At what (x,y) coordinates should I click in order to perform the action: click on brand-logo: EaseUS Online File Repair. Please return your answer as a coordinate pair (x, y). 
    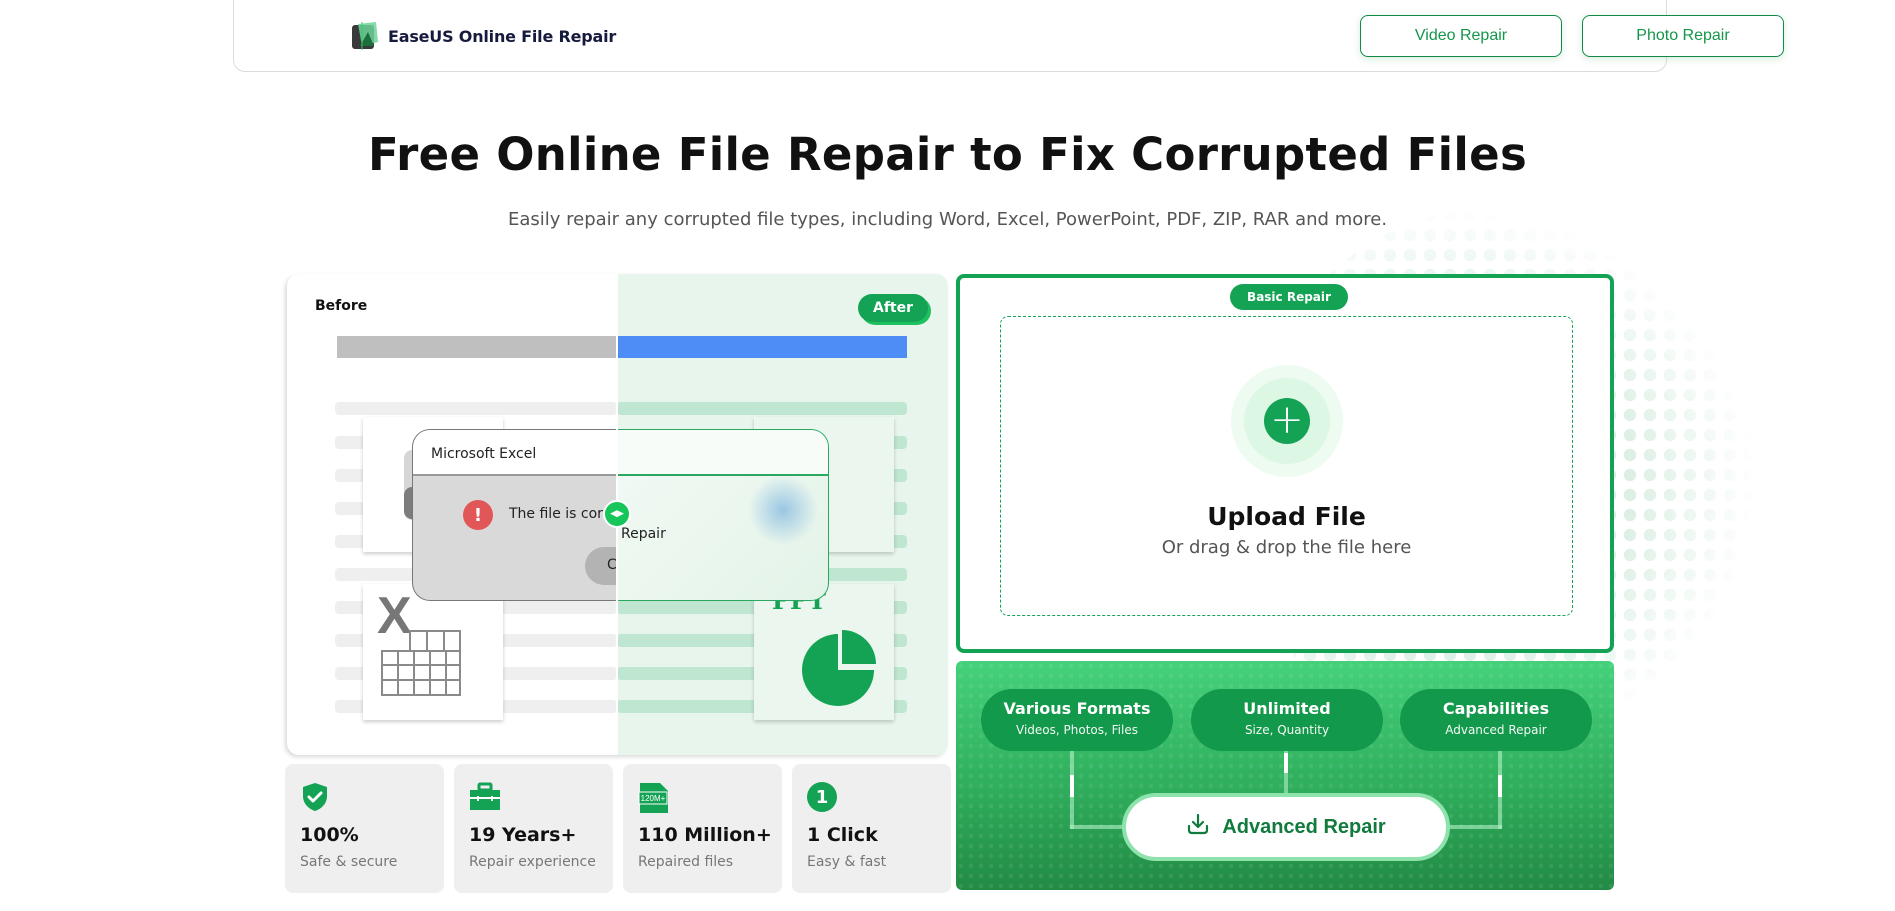
    Looking at the image, I should click on (483, 36).